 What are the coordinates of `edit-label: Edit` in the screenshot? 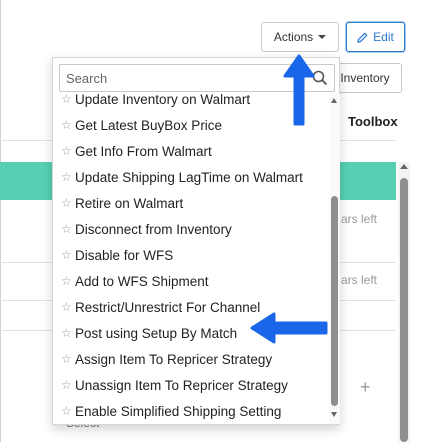 It's located at (383, 37).